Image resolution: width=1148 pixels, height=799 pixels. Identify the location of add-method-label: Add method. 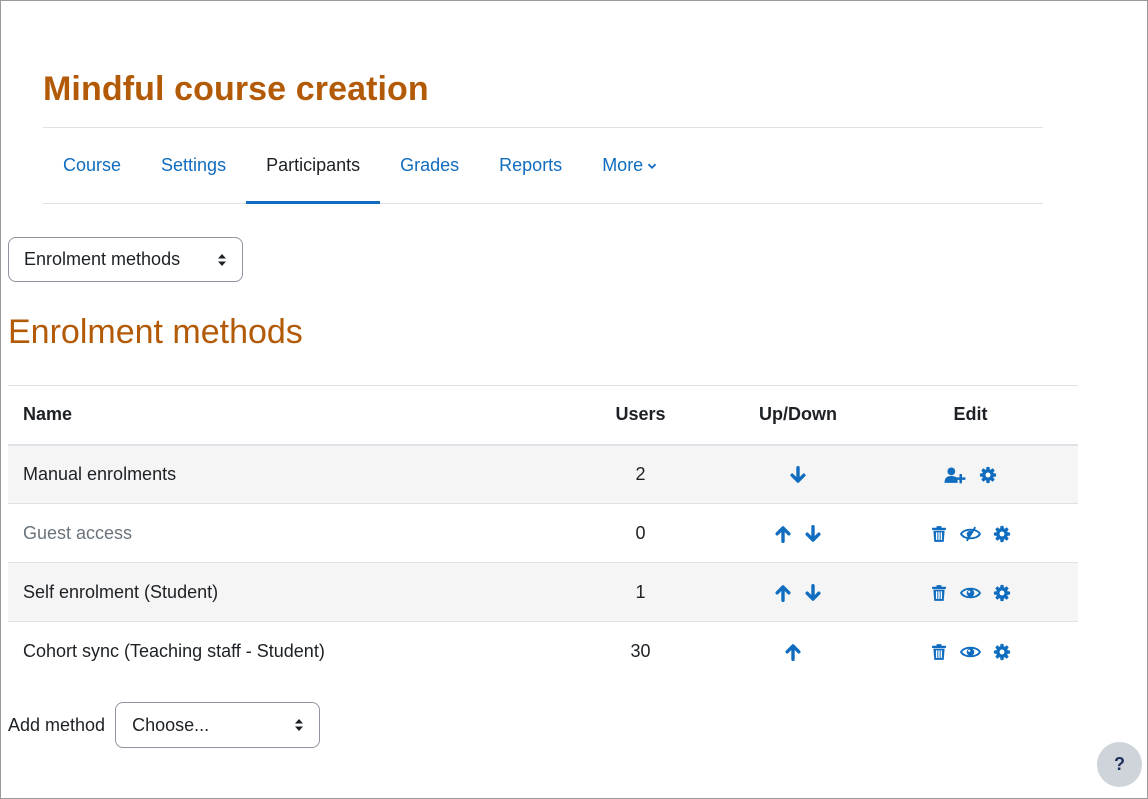
(57, 724).